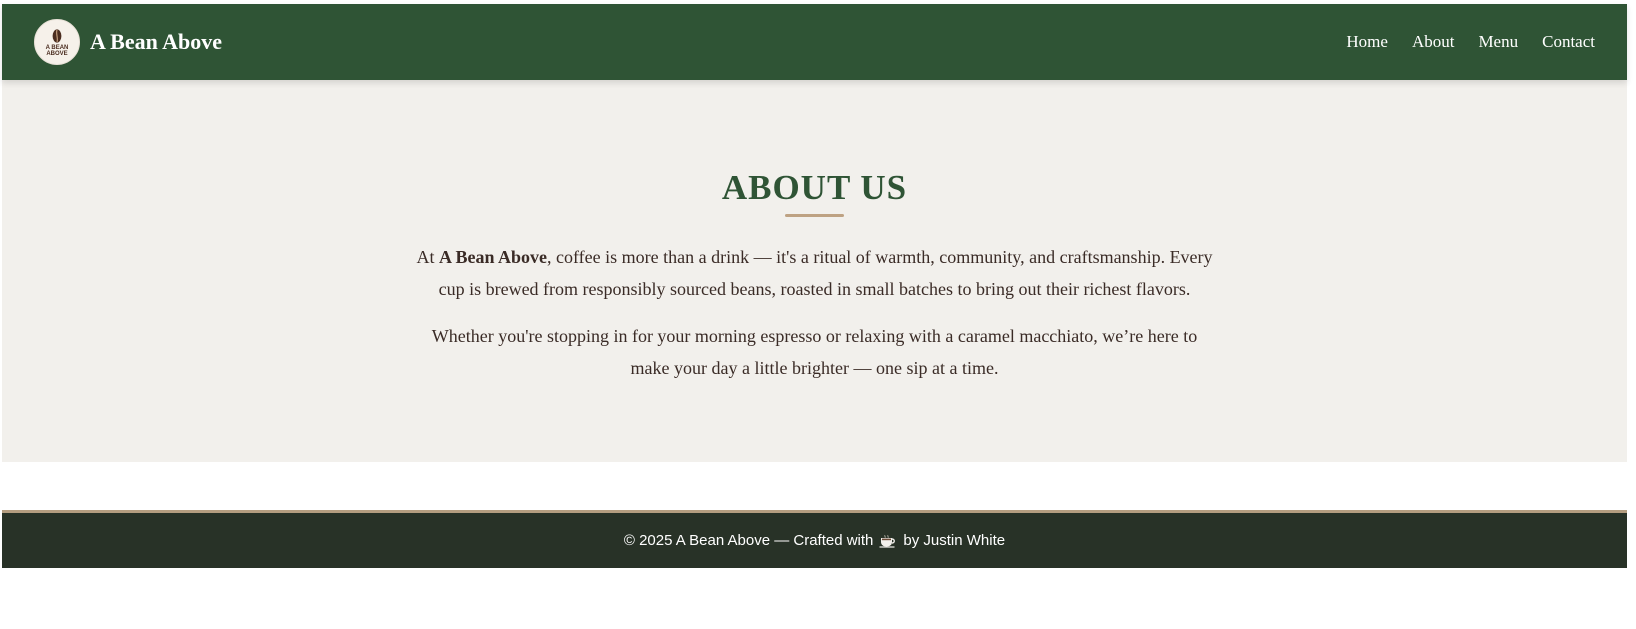 The height and width of the screenshot is (629, 1636). I want to click on brand: A BEAN ABOVE A Bean Above, so click(128, 42).